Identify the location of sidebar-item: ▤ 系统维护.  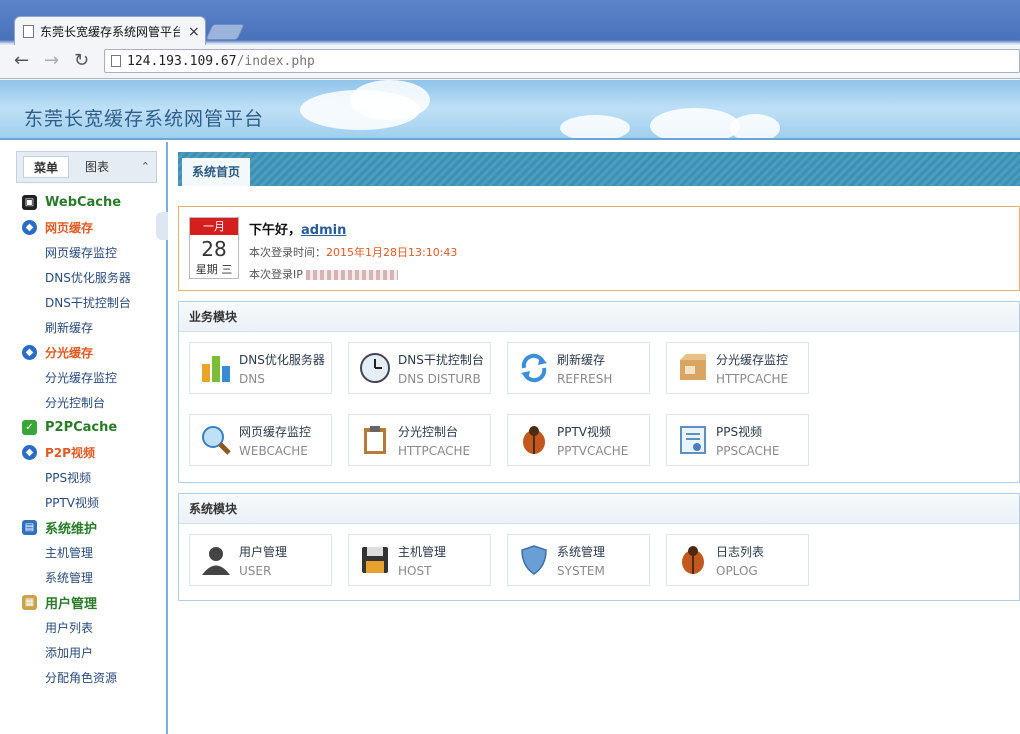
(92, 527).